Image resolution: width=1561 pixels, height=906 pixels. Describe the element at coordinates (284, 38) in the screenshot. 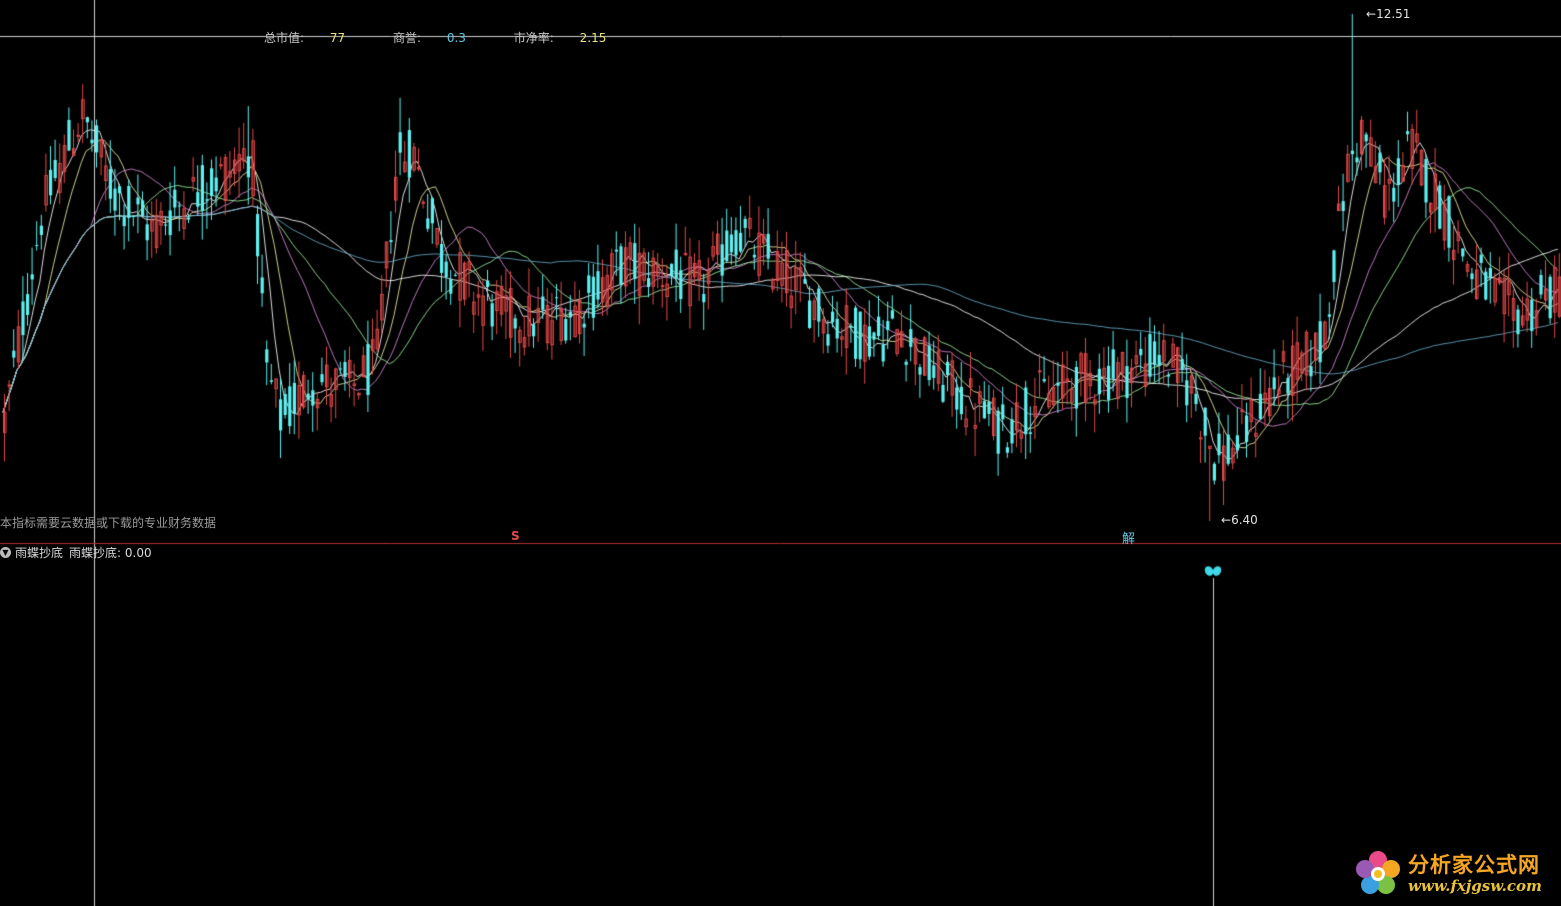

I see `market-cap-label: 总市值:` at that location.